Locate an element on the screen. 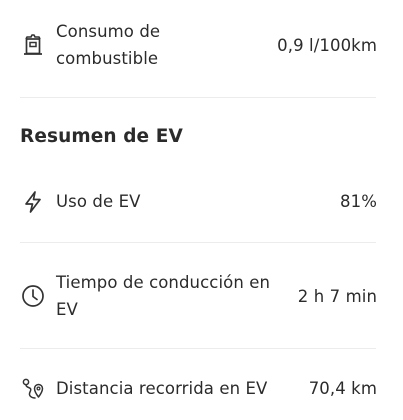 This screenshot has height=420, width=403. ev-distance-label: Distancia recorrida en EV is located at coordinates (162, 388).